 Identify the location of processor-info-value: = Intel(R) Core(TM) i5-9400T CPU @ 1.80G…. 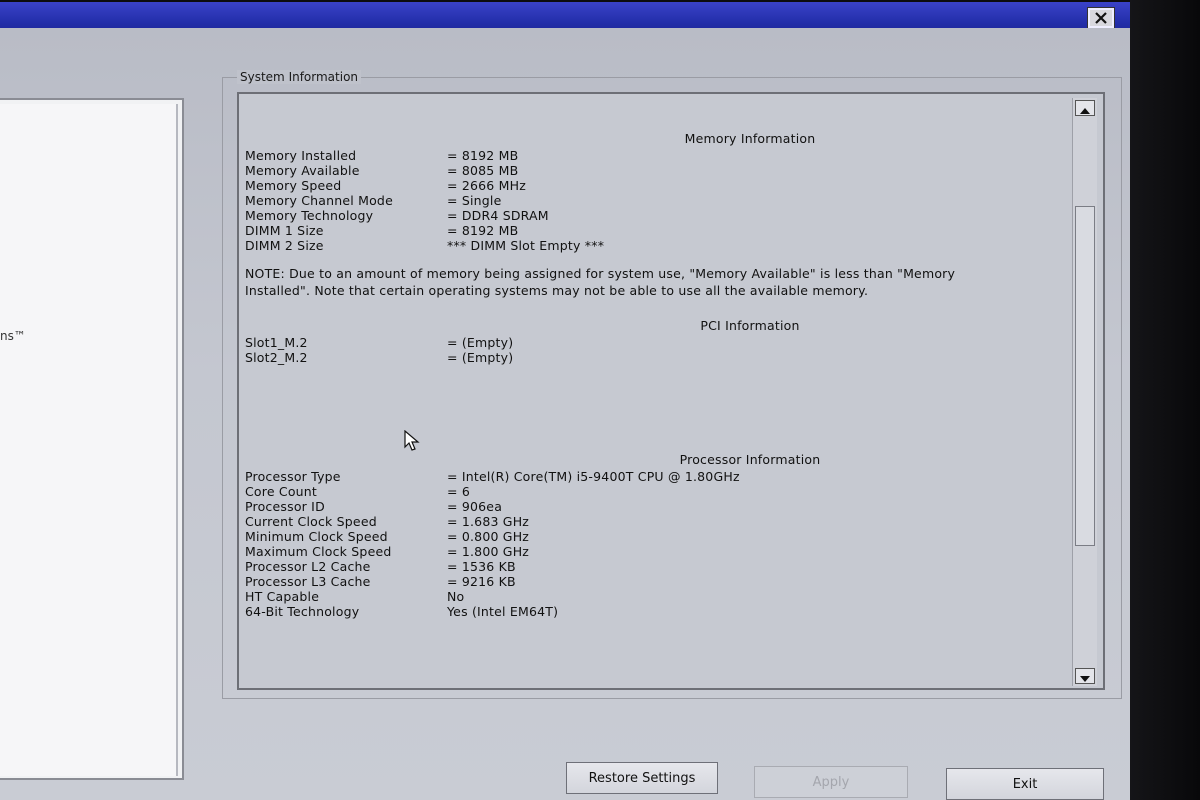
(593, 476).